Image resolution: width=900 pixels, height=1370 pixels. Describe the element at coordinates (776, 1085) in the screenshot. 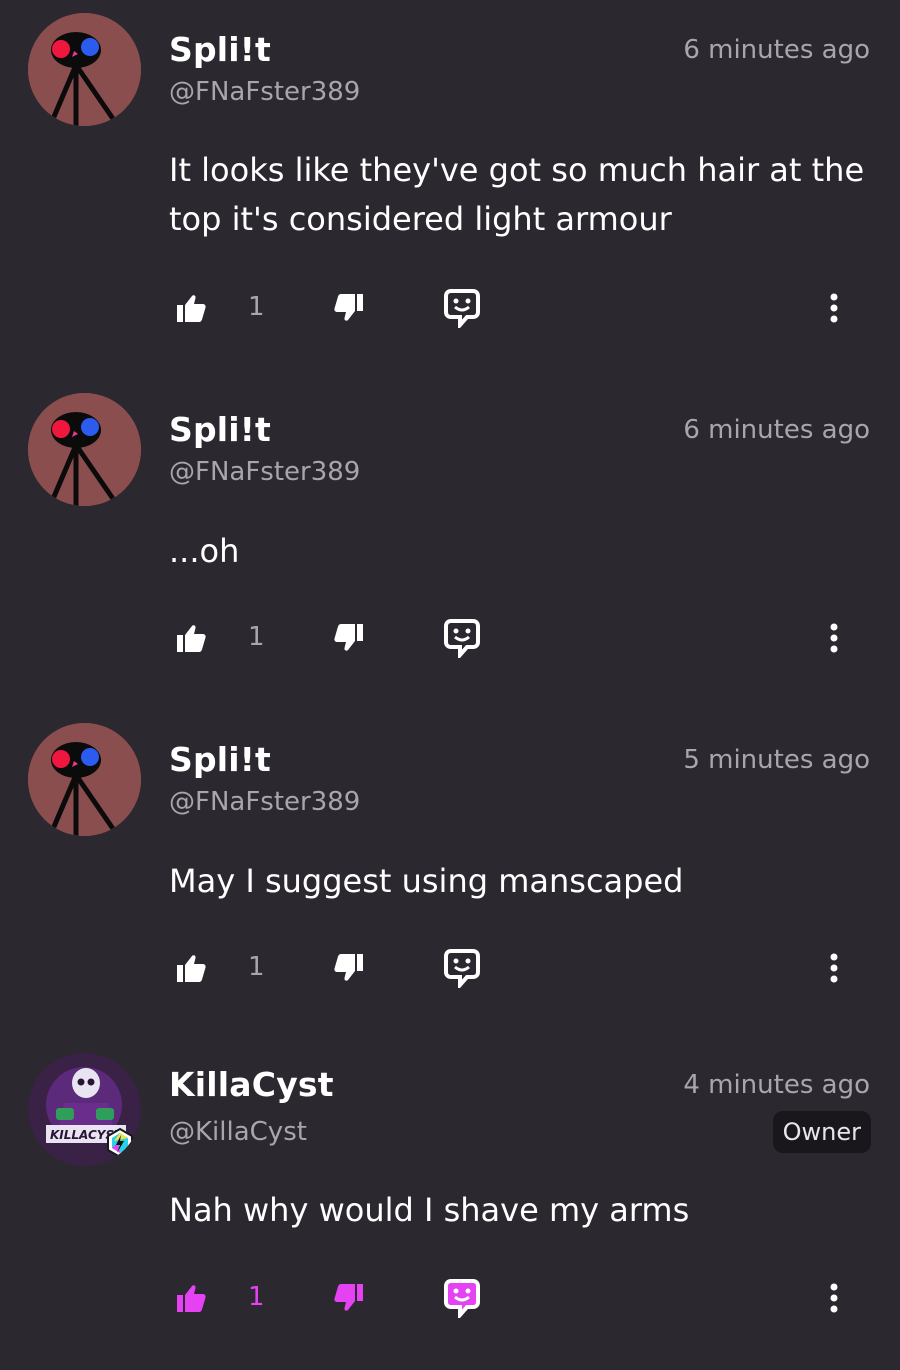

I see `timestamp: 4 minutes ago` at that location.